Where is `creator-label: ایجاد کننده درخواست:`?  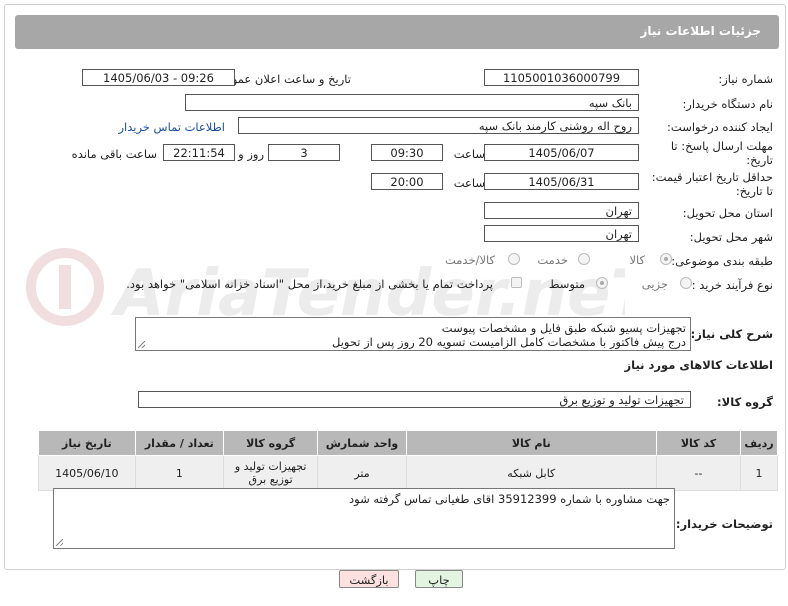
creator-label: ایجاد کننده درخواست: is located at coordinates (720, 127).